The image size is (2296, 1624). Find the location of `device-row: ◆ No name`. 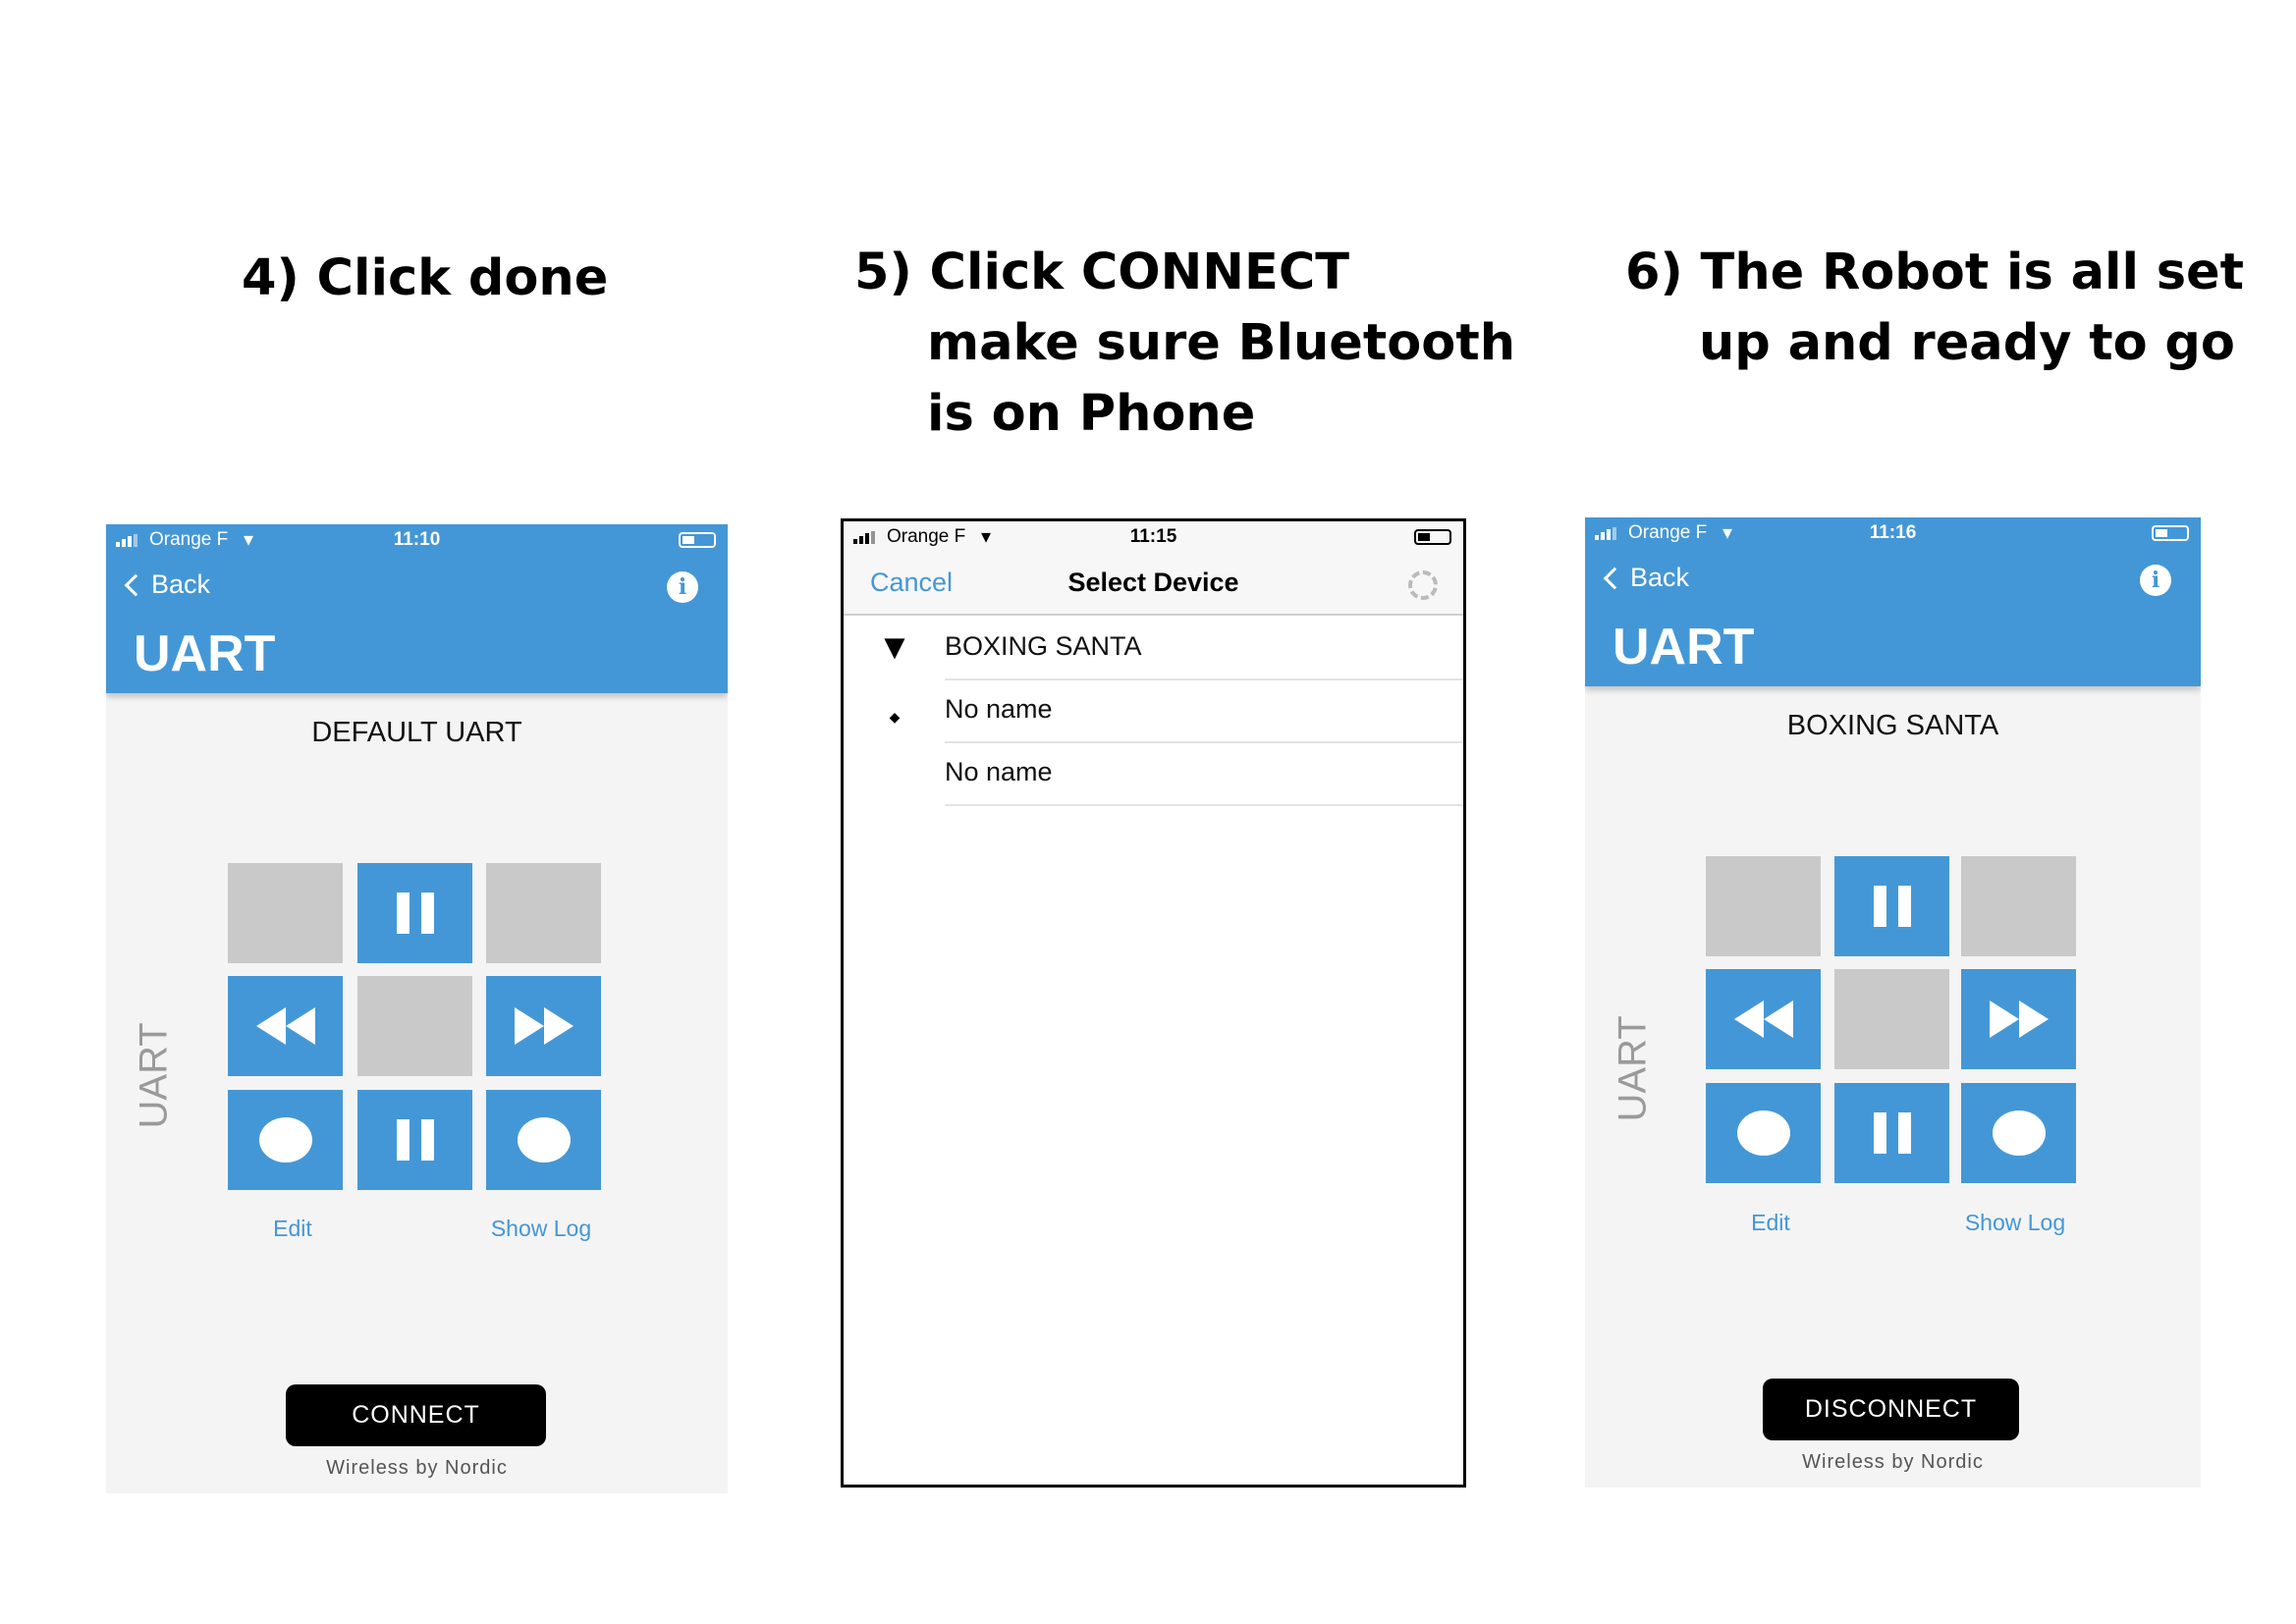

device-row: ◆ No name is located at coordinates (1153, 711).